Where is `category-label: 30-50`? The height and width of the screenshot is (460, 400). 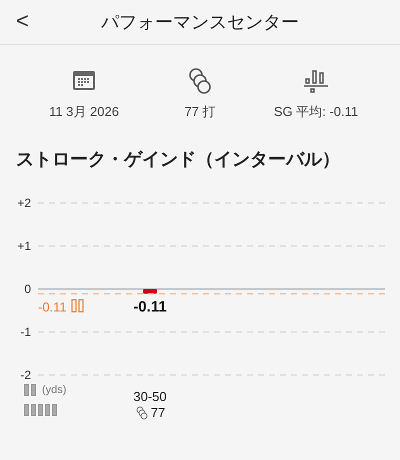
category-label: 30-50 is located at coordinates (150, 396).